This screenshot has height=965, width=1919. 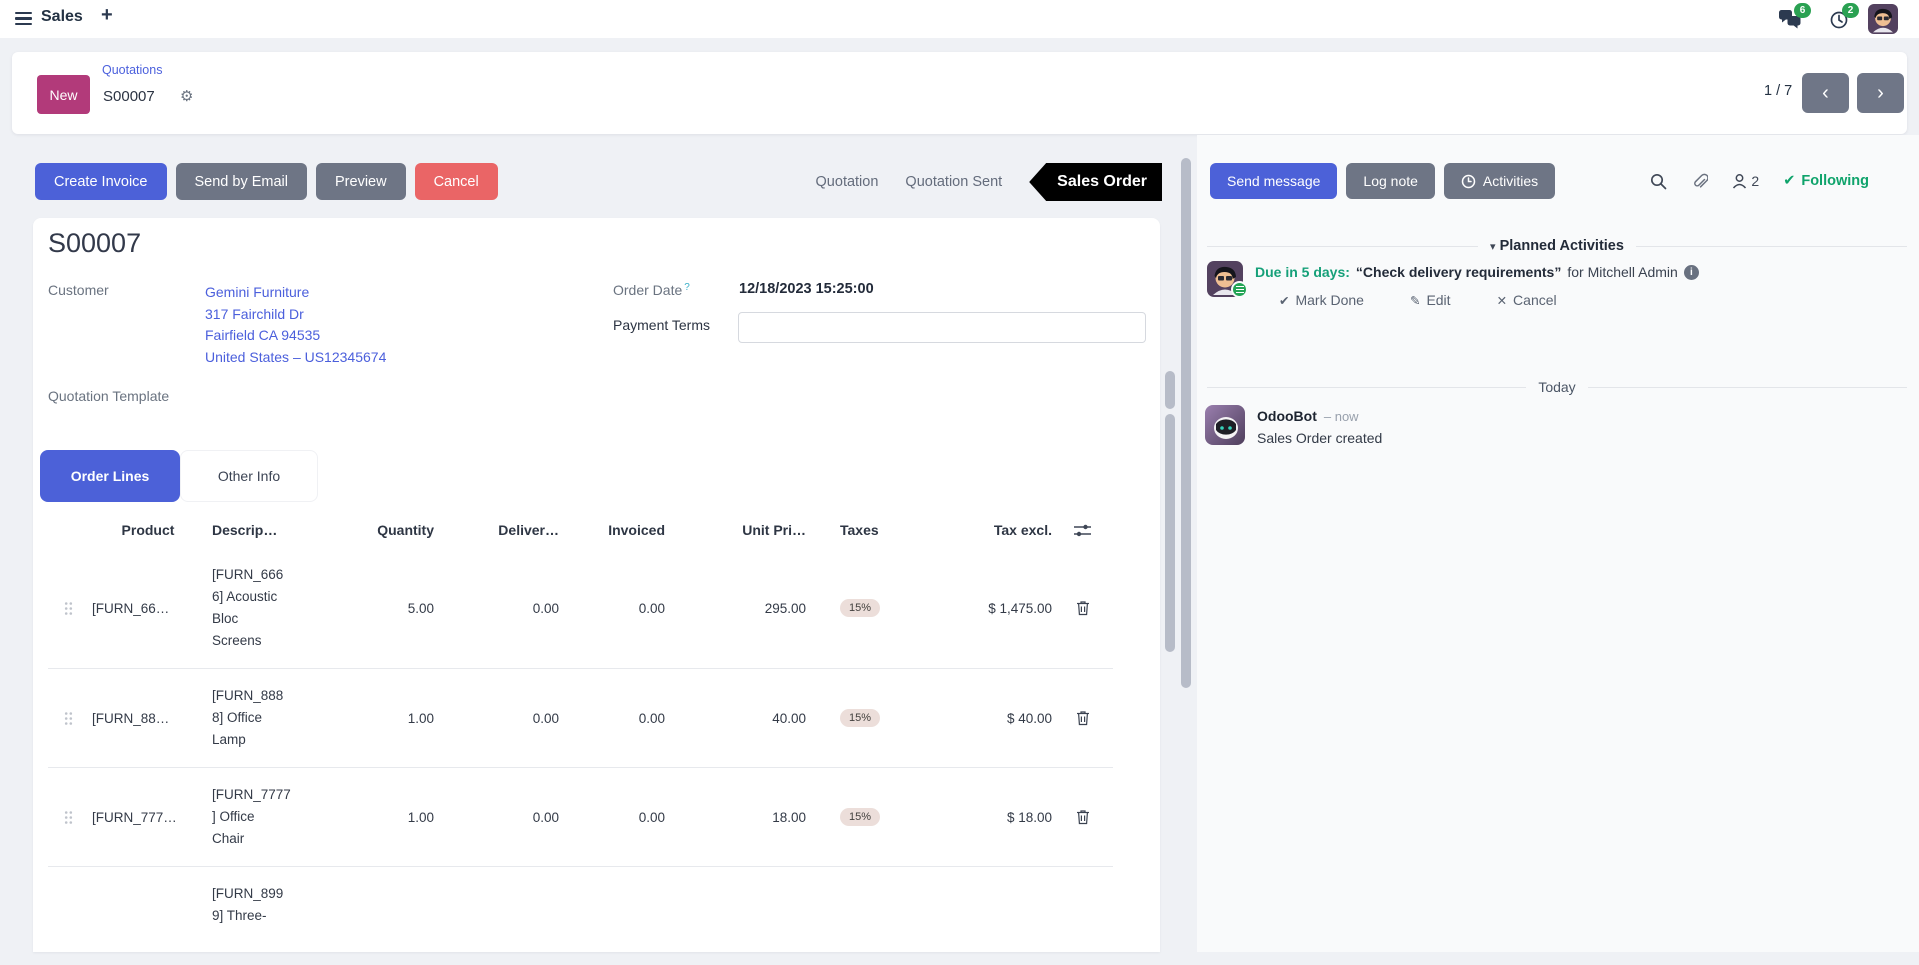 I want to click on tab-other-info: Other Info, so click(x=249, y=476).